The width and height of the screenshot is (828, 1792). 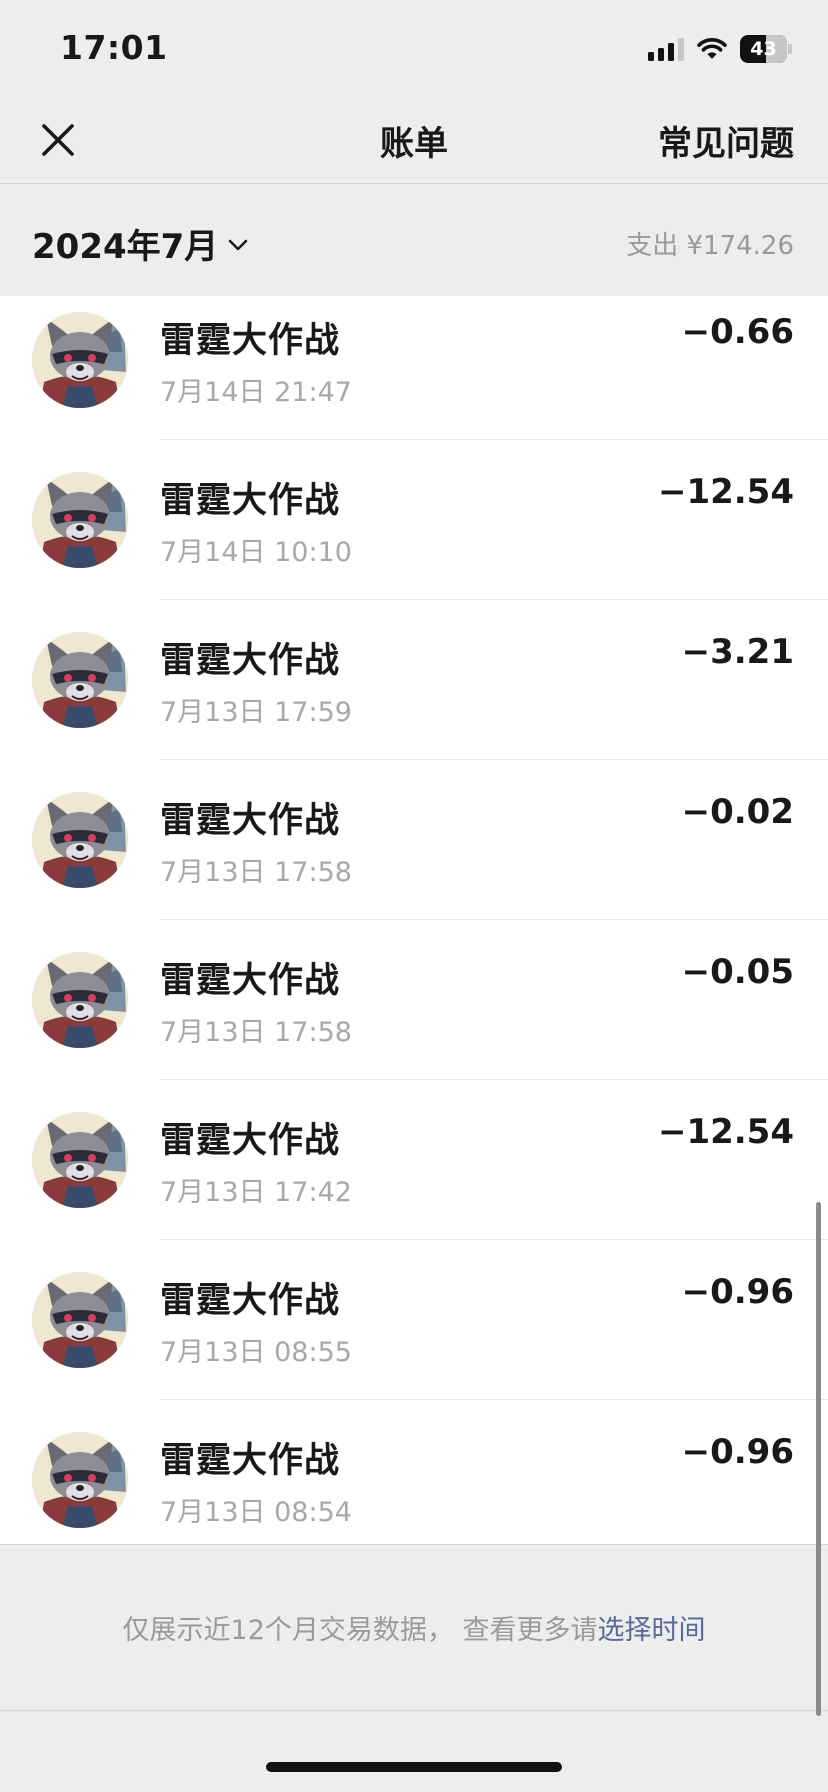 I want to click on status-icons: 43, so click(x=720, y=49).